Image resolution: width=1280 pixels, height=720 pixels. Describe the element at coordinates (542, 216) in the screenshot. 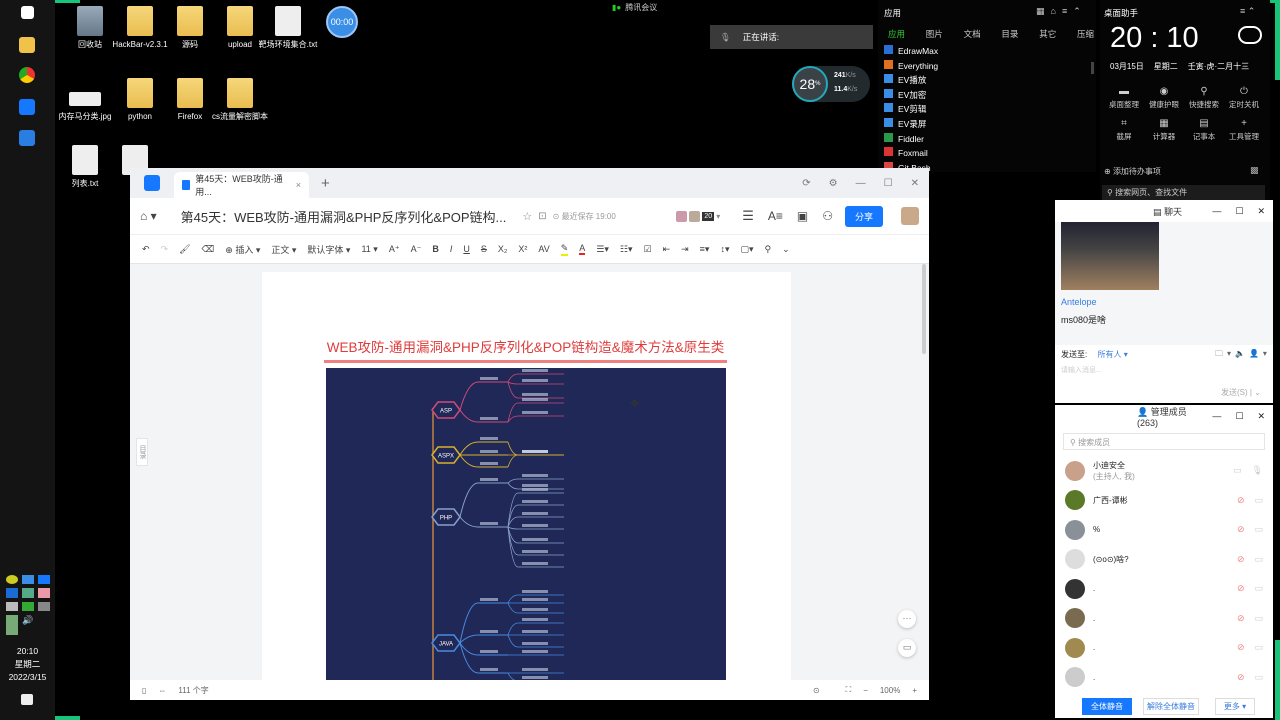

I see `move-icon: ⊡` at that location.